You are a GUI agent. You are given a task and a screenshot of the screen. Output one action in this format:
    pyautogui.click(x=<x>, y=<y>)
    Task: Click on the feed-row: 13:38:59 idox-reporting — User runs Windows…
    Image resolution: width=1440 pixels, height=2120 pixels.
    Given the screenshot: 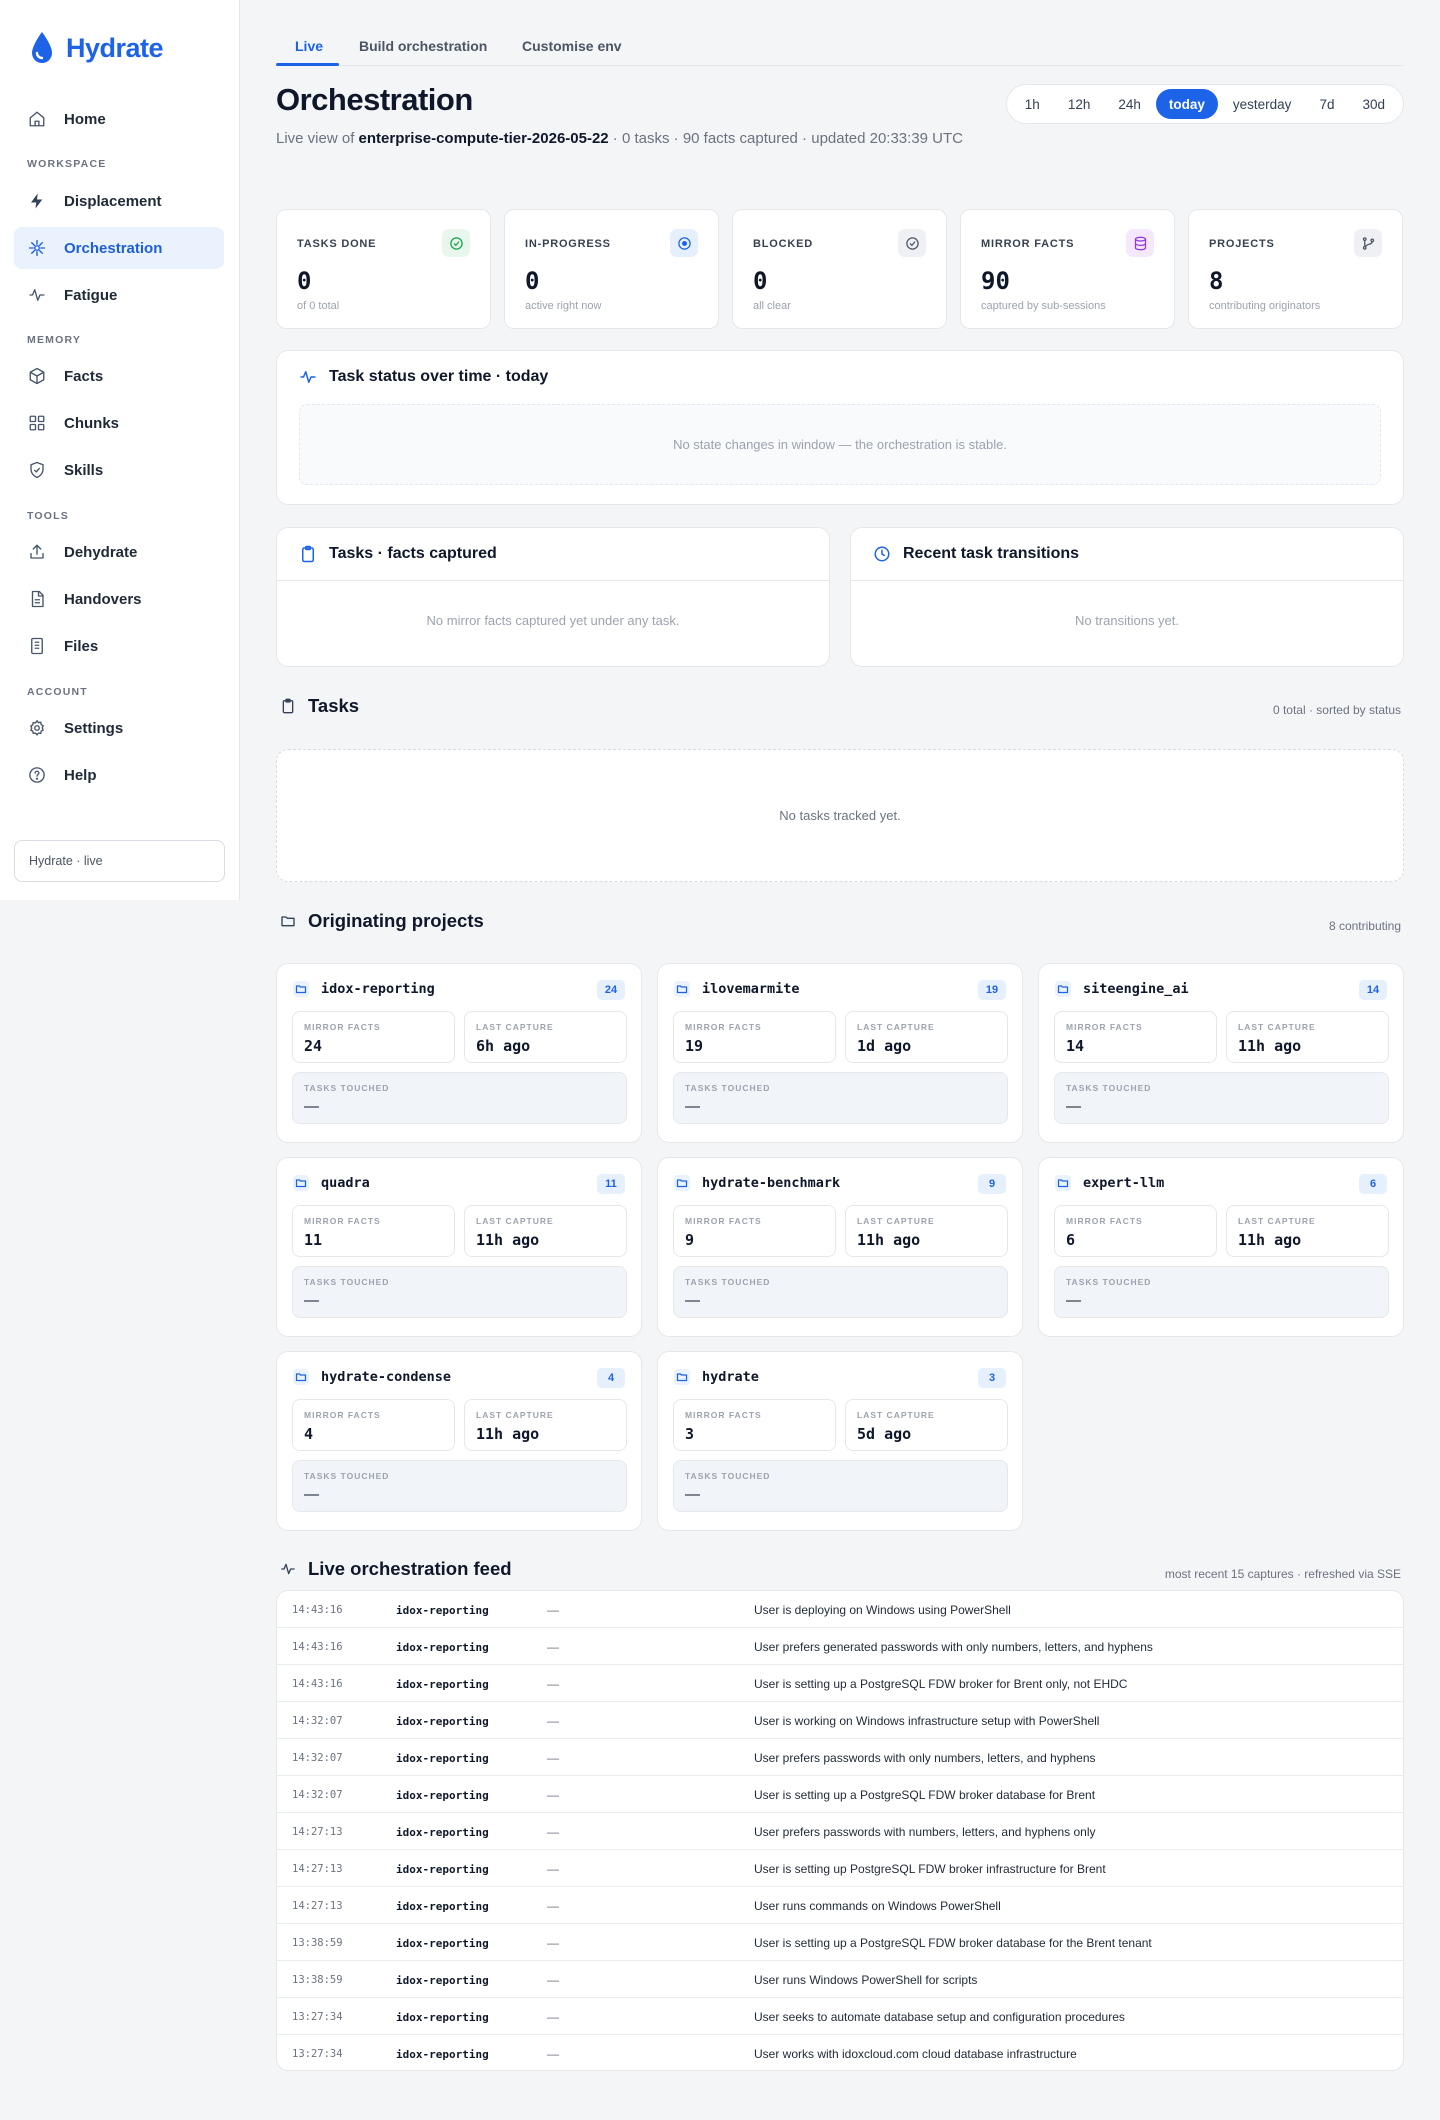 What is the action you would take?
    pyautogui.click(x=840, y=1979)
    